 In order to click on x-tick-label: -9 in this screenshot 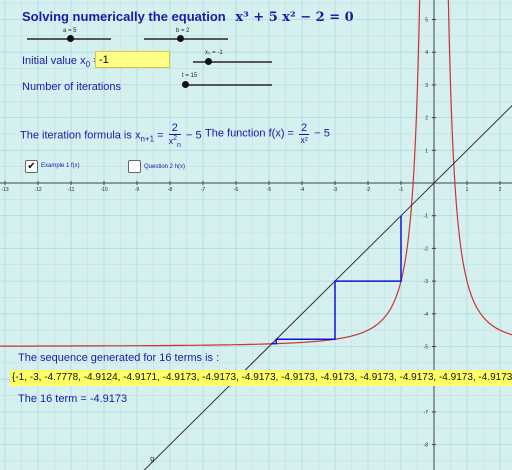, I will do `click(137, 190)`.